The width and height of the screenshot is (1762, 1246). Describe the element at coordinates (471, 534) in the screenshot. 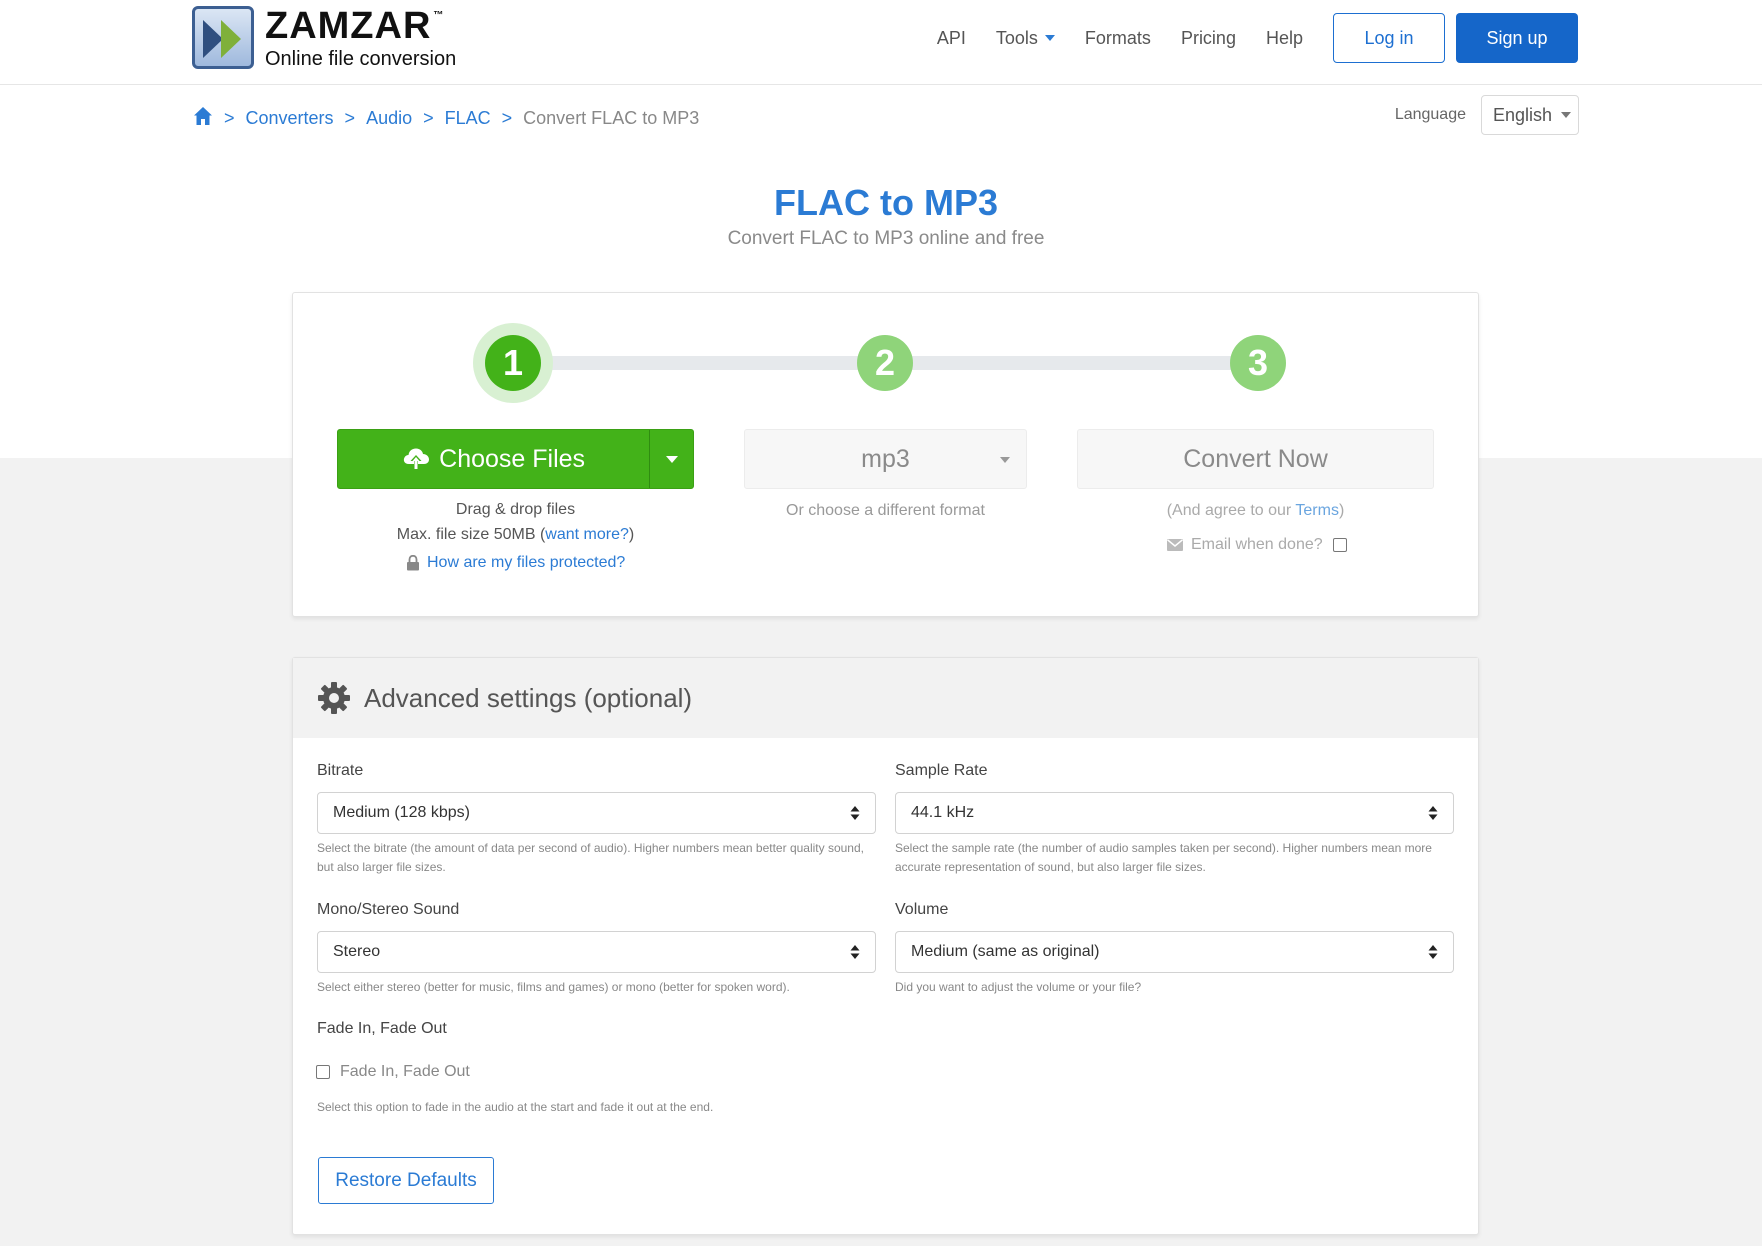

I see `max-size-text: Max. file size 50MB (` at that location.